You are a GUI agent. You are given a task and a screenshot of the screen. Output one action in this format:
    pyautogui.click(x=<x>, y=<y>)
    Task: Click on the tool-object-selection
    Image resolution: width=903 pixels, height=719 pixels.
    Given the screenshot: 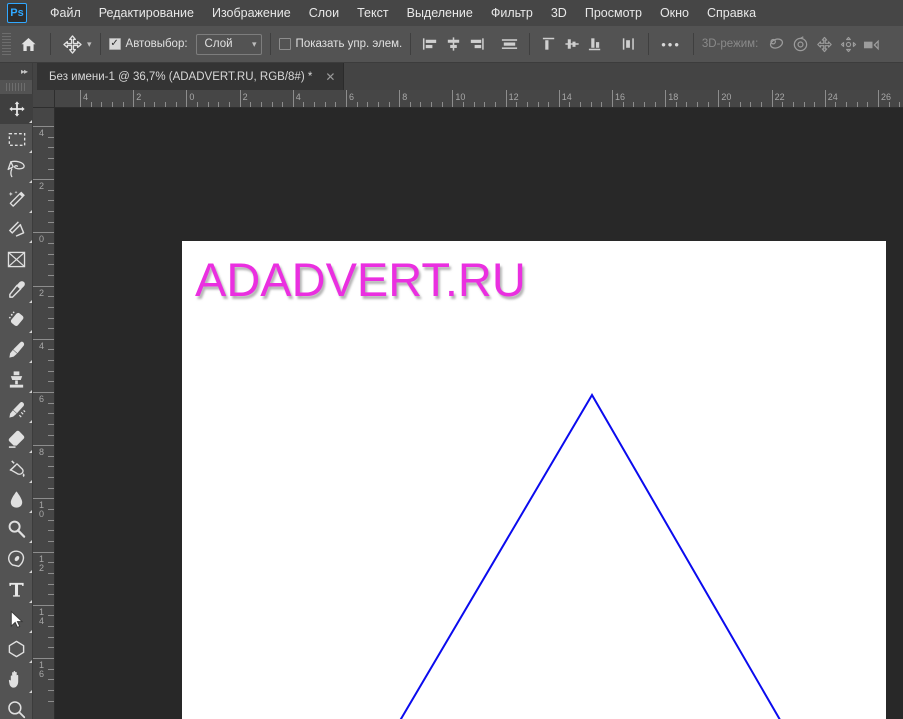 What is the action you would take?
    pyautogui.click(x=16, y=199)
    